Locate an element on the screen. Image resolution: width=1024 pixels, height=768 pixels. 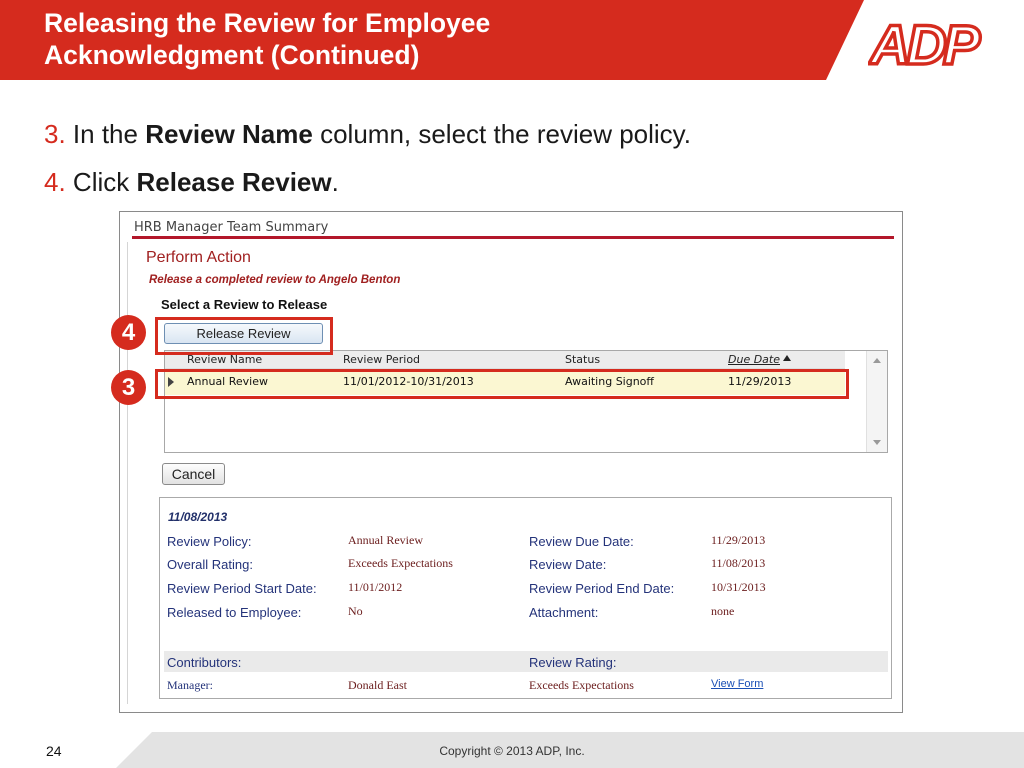
step-bold: Release Review is located at coordinates (234, 182).